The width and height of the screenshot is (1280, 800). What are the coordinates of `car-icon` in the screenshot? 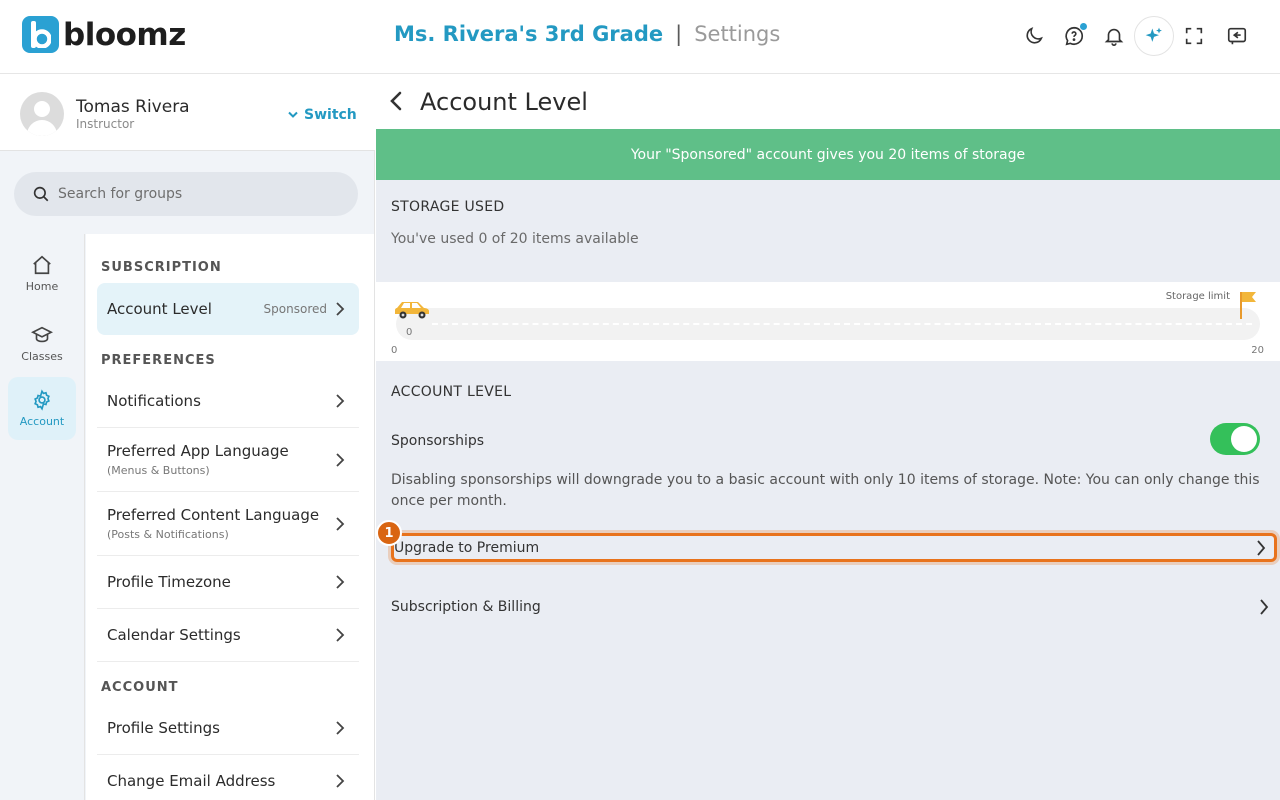 It's located at (412, 310).